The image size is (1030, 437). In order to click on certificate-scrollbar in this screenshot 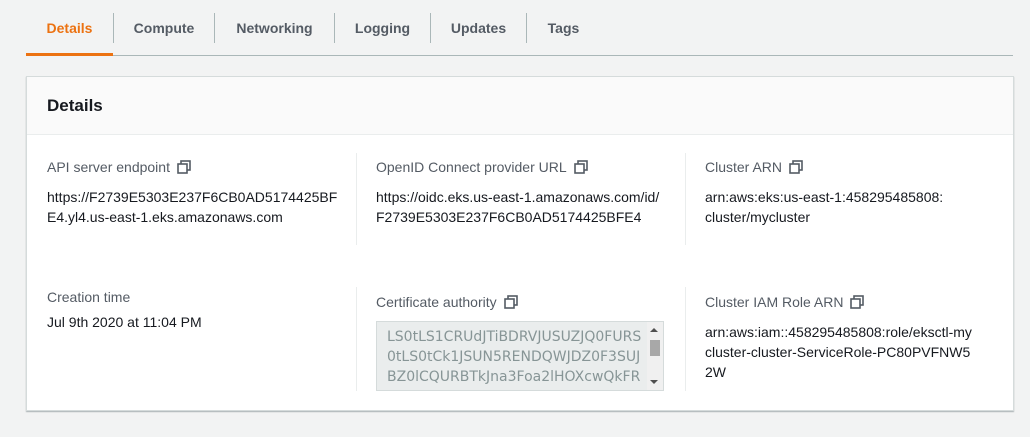, I will do `click(655, 356)`.